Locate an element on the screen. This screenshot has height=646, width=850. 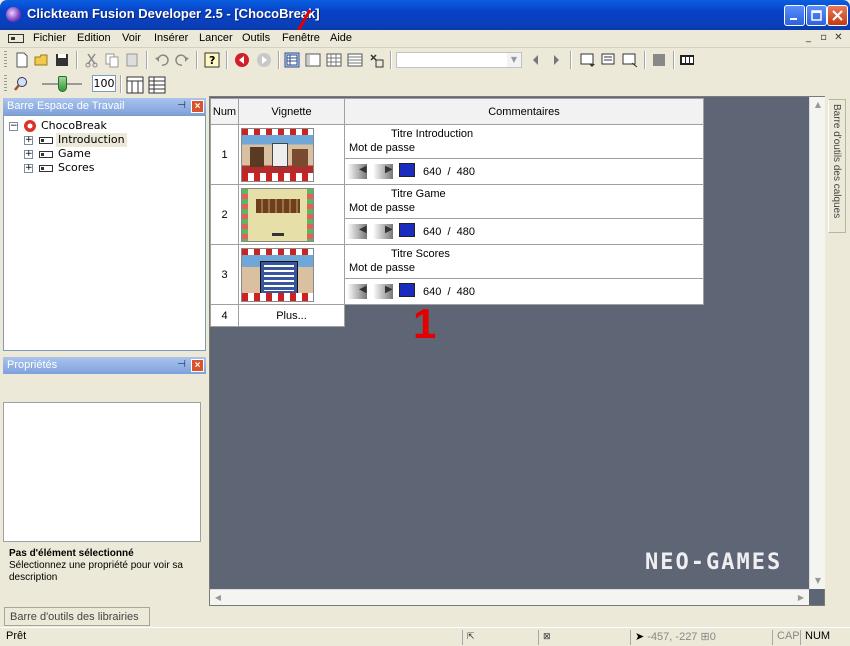
insert-frame-after-icon is located at coordinates (609, 60).